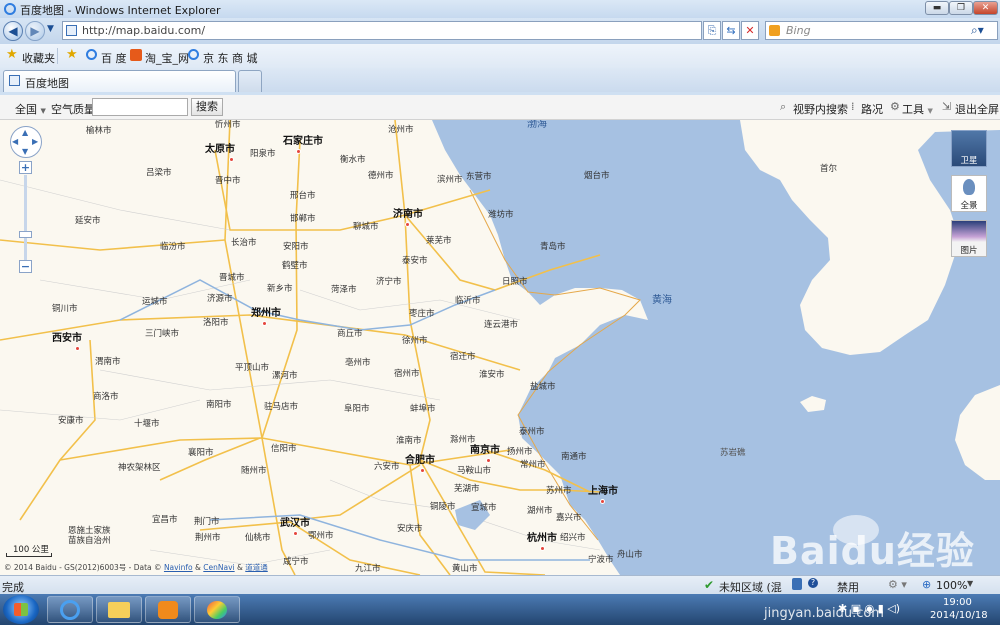  Describe the element at coordinates (492, 375) in the screenshot. I see `city-label: 淮安市` at that location.